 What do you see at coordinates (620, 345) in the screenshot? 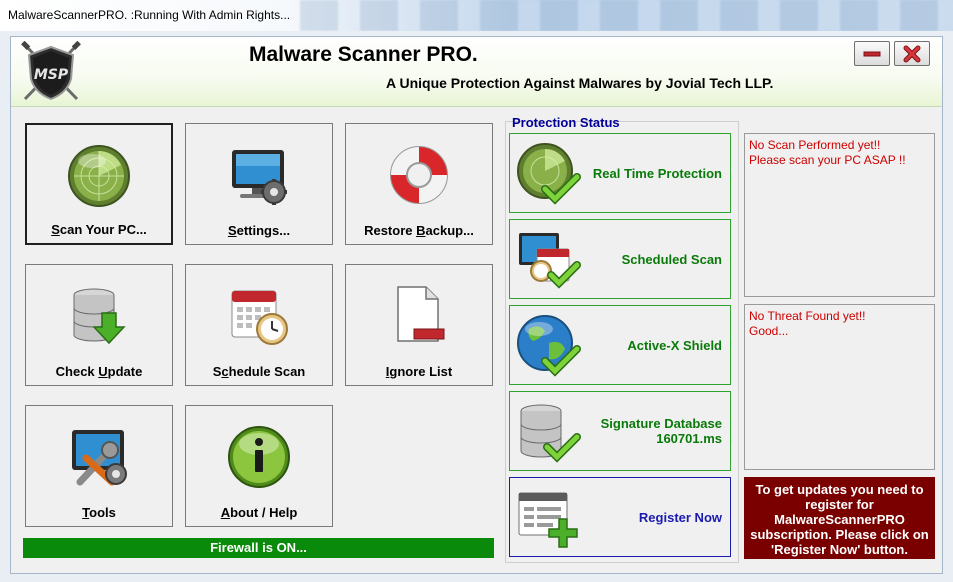
I see `active-x-shield-item: Active-X Shield` at bounding box center [620, 345].